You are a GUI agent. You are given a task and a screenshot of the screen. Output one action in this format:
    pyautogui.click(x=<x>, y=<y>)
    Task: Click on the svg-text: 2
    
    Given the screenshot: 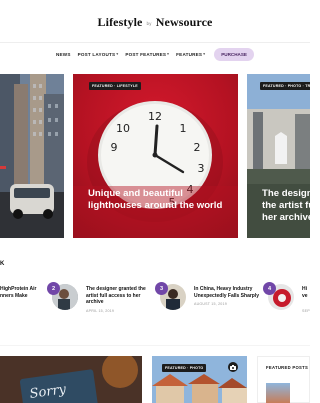 What is the action you would take?
    pyautogui.click(x=197, y=147)
    